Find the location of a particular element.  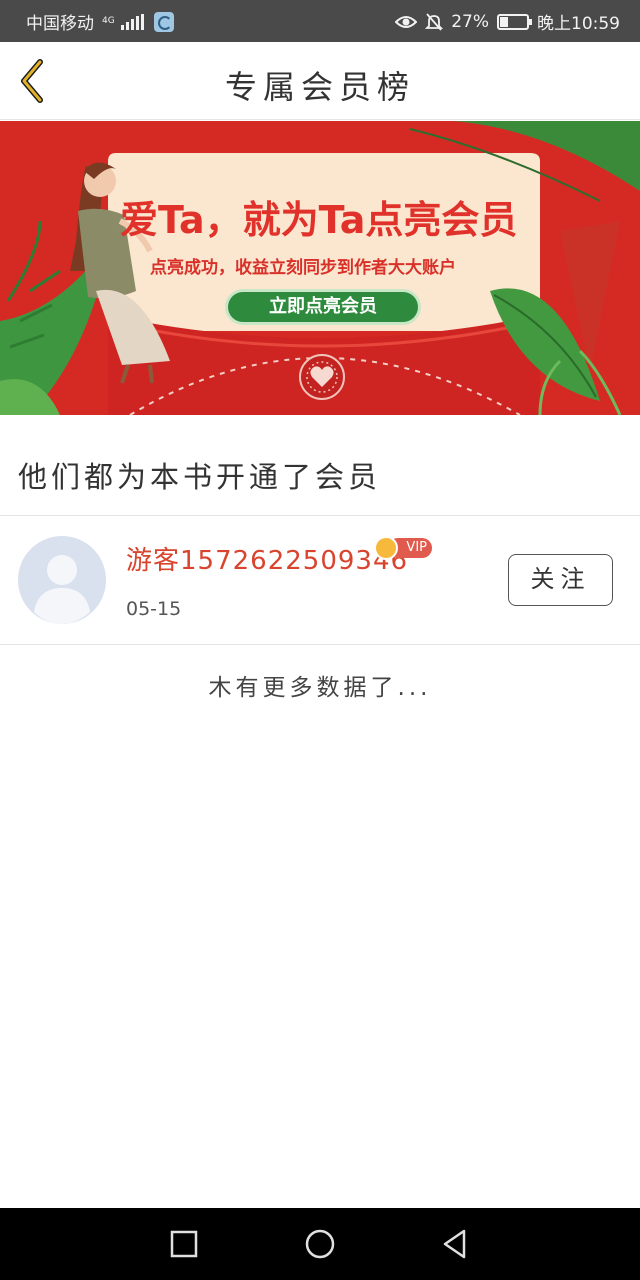

member-date: 05-15 is located at coordinates (154, 609).